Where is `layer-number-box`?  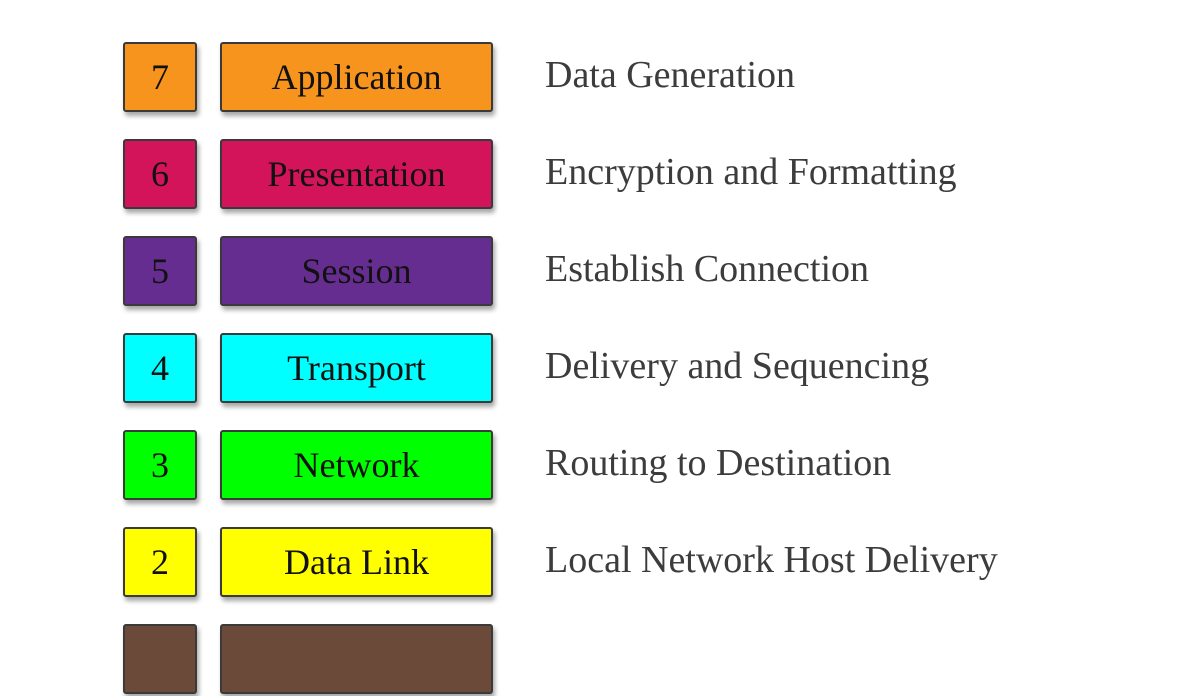 layer-number-box is located at coordinates (160, 659).